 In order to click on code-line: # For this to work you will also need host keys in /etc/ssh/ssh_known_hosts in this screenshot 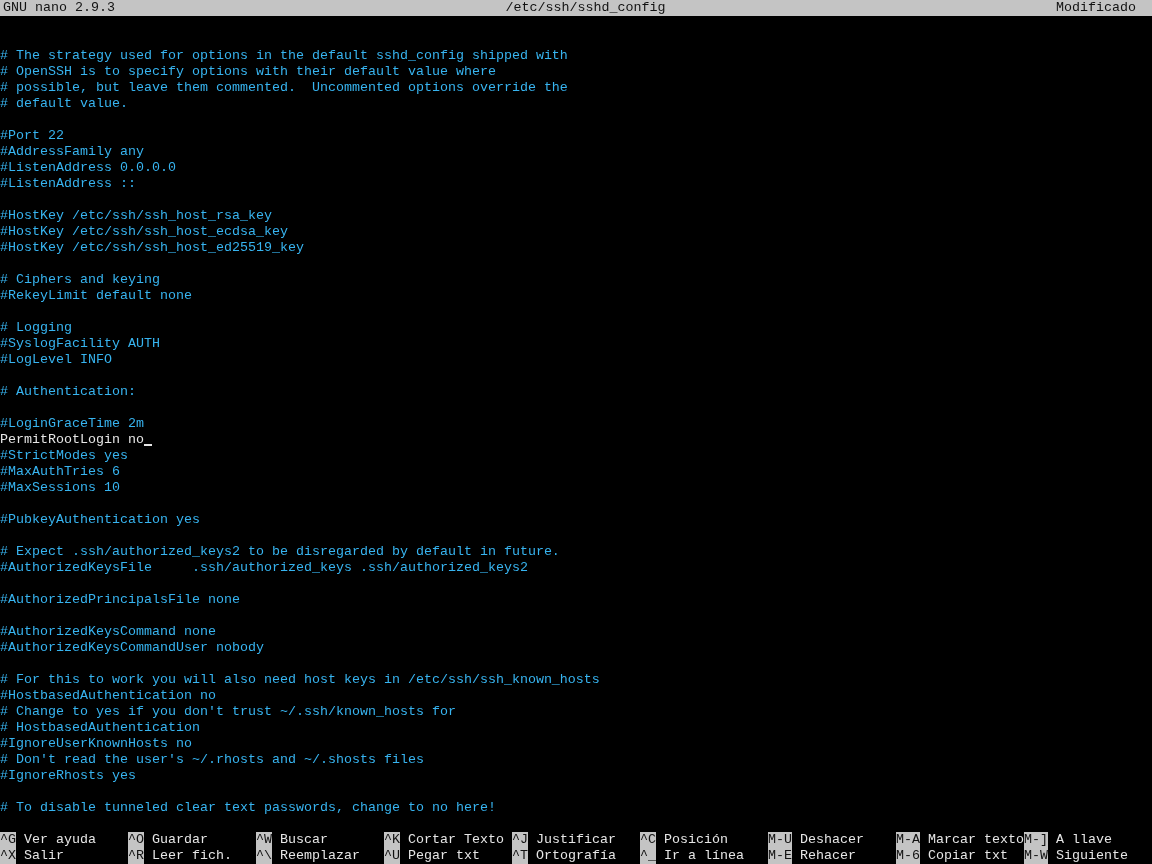, I will do `click(300, 680)`.